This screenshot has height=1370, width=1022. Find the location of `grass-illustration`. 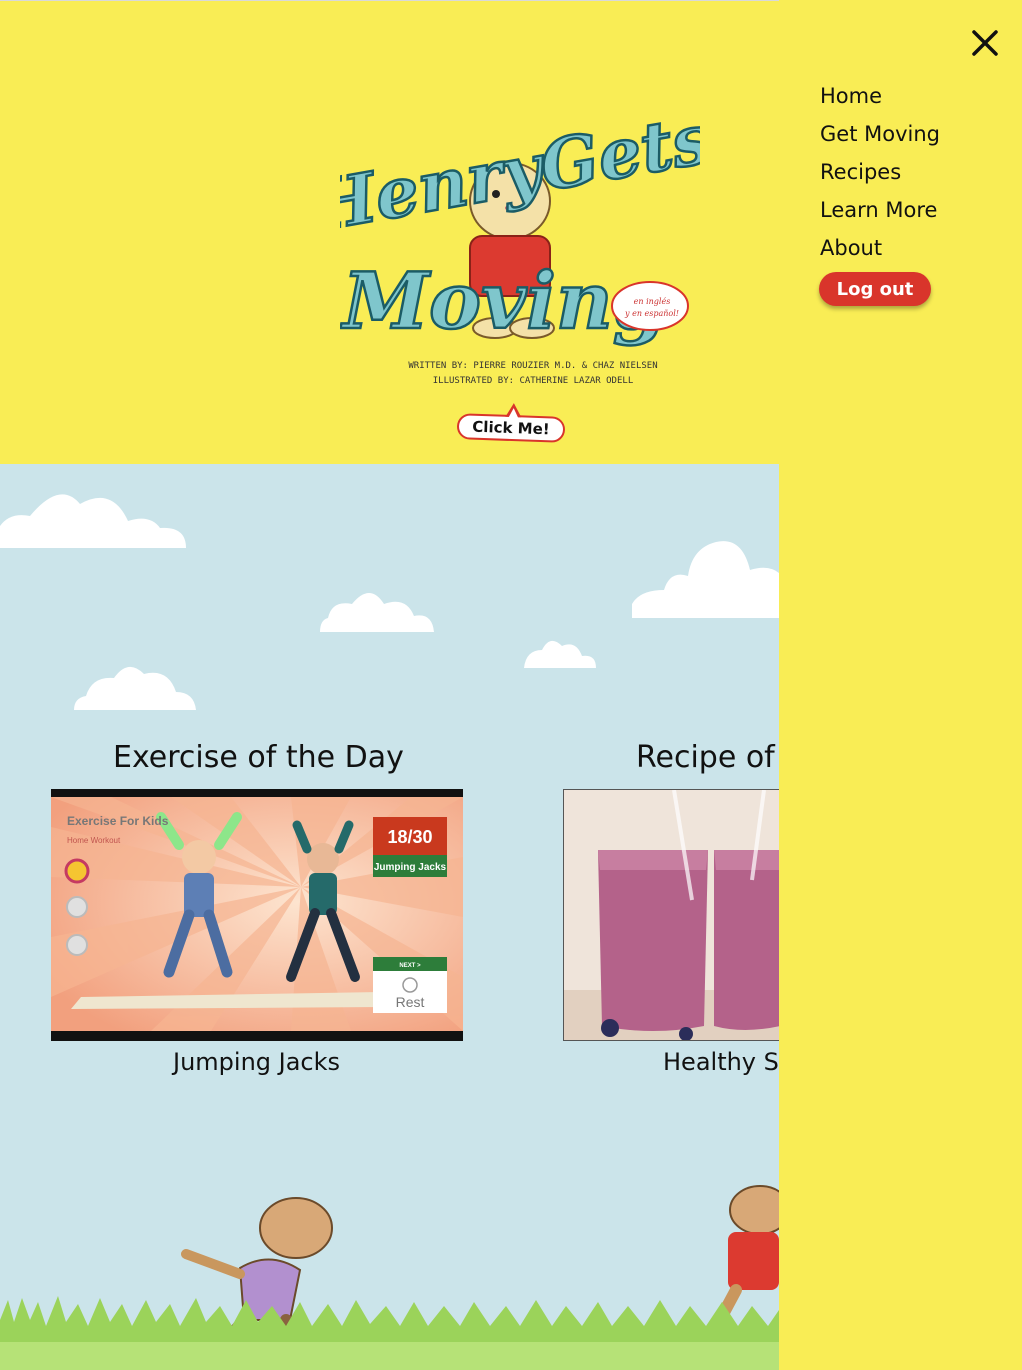

grass-illustration is located at coordinates (389, 1277).